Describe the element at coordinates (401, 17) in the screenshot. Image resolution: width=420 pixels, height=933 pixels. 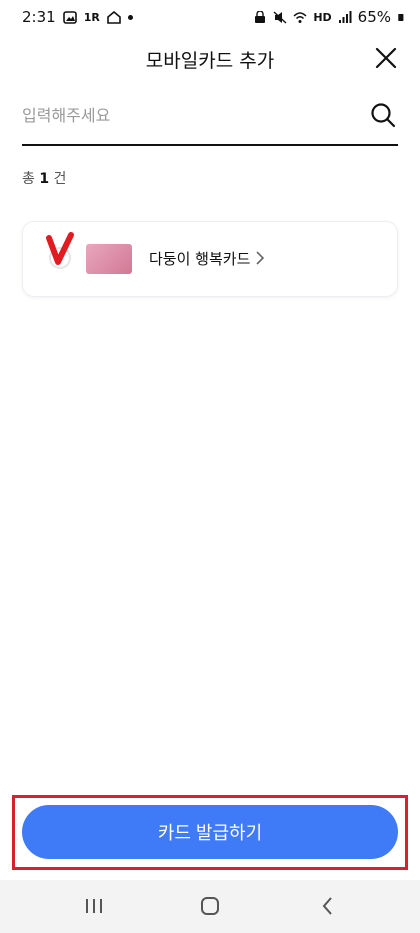
I see `battery-icon` at that location.